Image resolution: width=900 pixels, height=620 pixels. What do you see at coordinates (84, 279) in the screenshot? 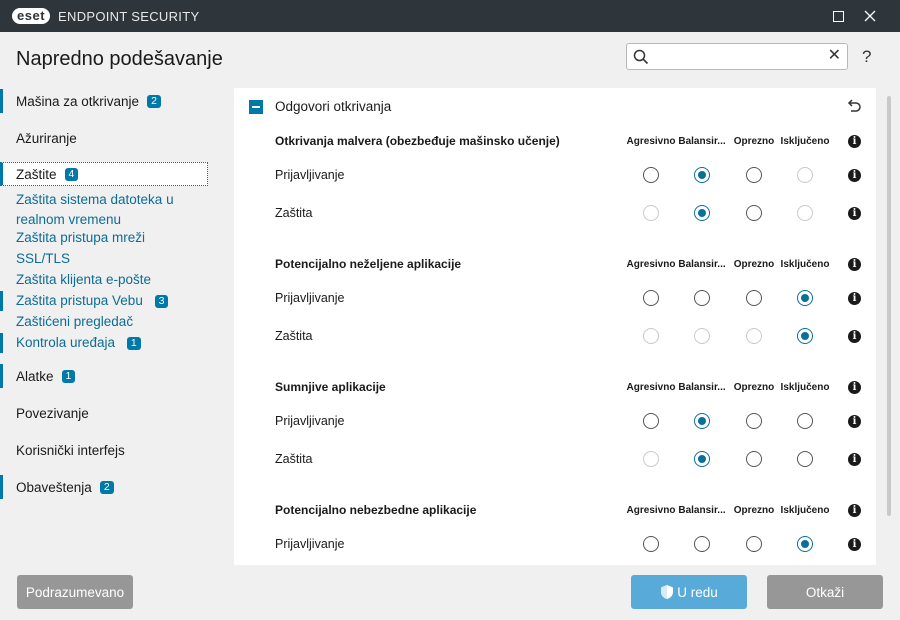
I see `sidebar-item-label: Zaštita klijenta e-pošte` at bounding box center [84, 279].